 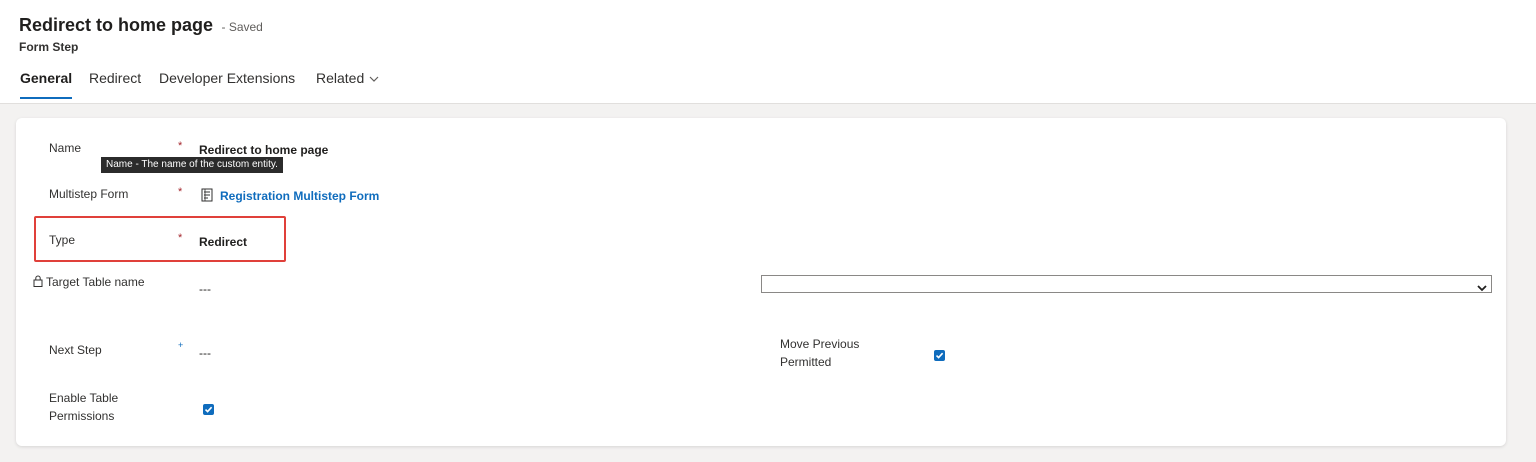 What do you see at coordinates (223, 242) in the screenshot?
I see `type-field: Redirect` at bounding box center [223, 242].